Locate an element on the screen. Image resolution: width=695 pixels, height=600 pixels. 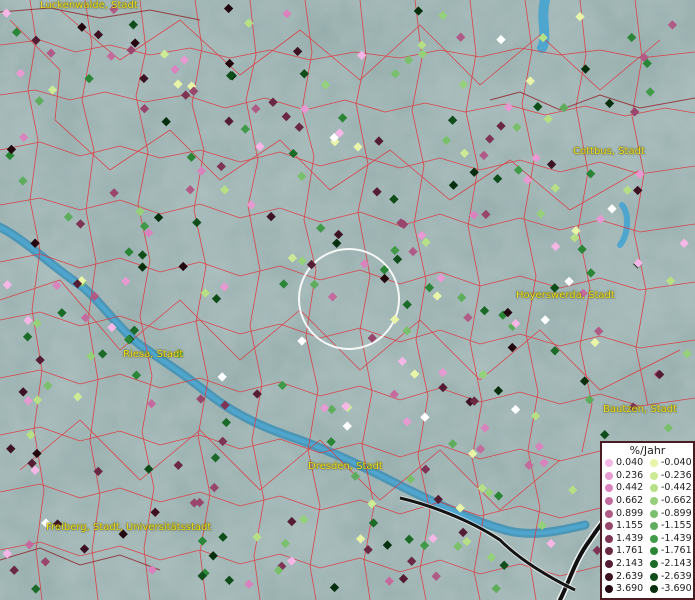
legend-item-negative: -3.690 is located at coordinates (669, 589).